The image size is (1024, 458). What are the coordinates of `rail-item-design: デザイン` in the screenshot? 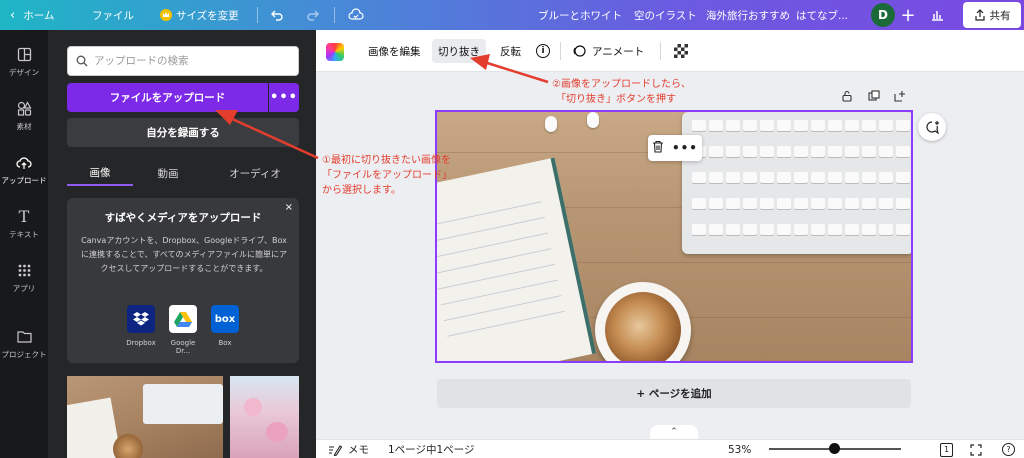 It's located at (24, 62).